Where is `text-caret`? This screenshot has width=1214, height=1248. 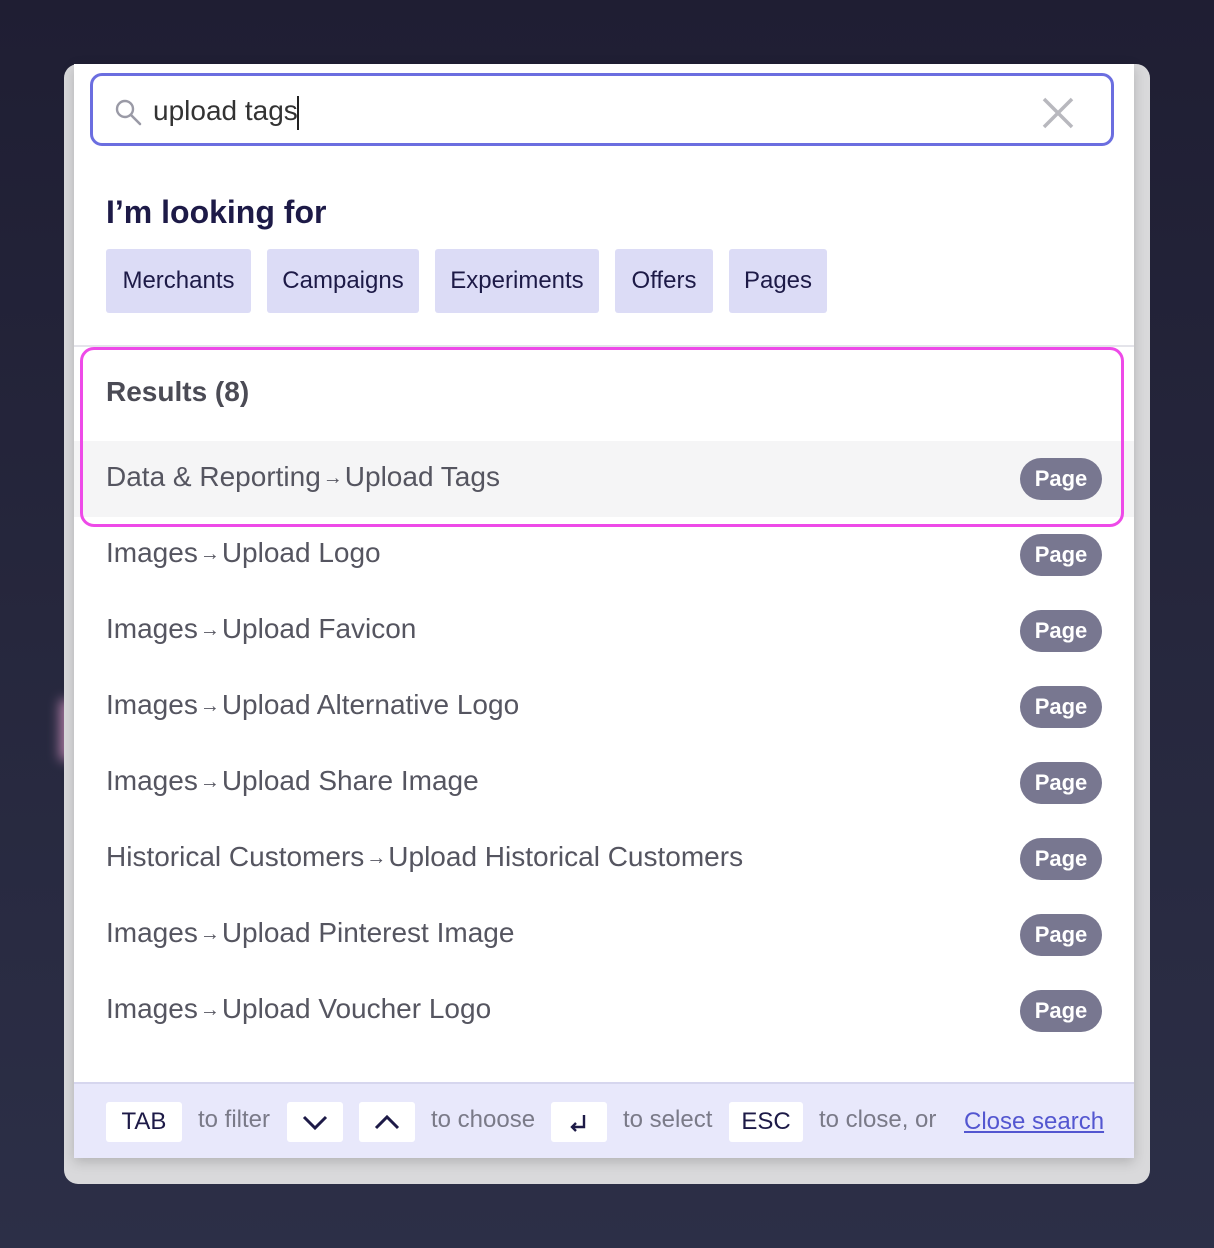 text-caret is located at coordinates (298, 113).